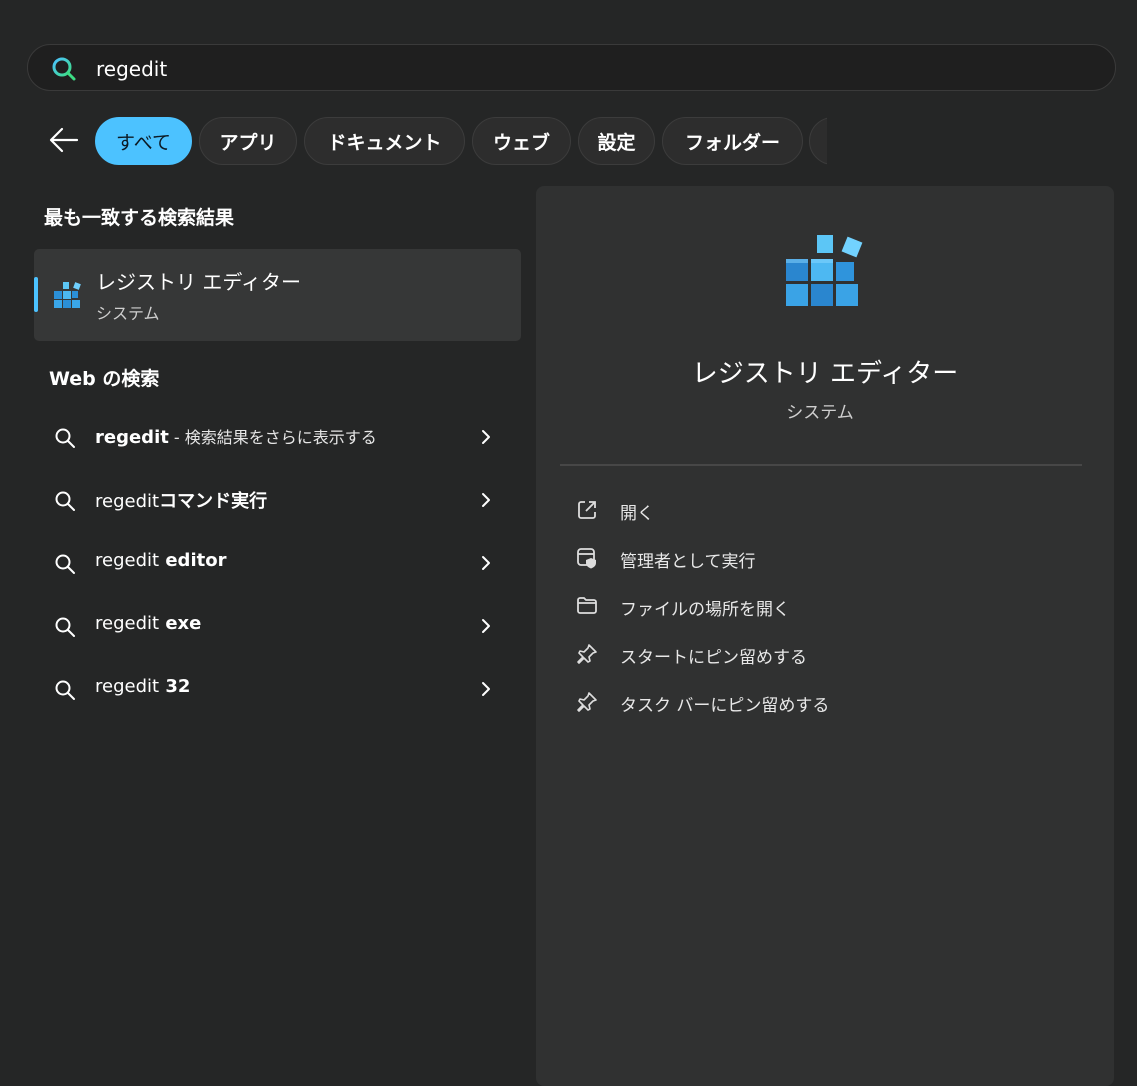 The height and width of the screenshot is (1086, 1137). I want to click on best-match-app-name: レジストリ エディター, so click(198, 282).